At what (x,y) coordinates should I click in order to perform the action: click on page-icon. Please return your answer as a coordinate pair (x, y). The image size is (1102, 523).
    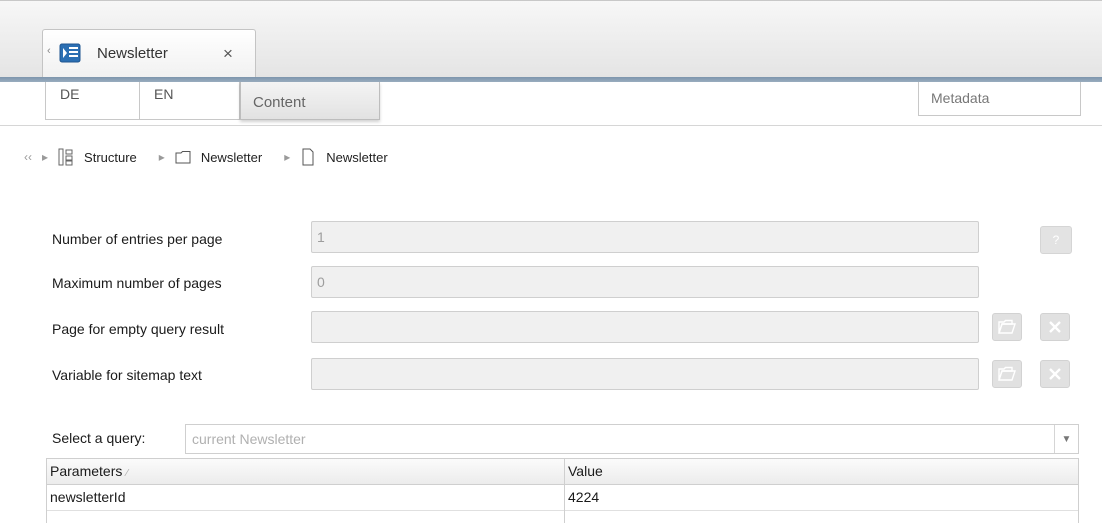
    Looking at the image, I should click on (308, 157).